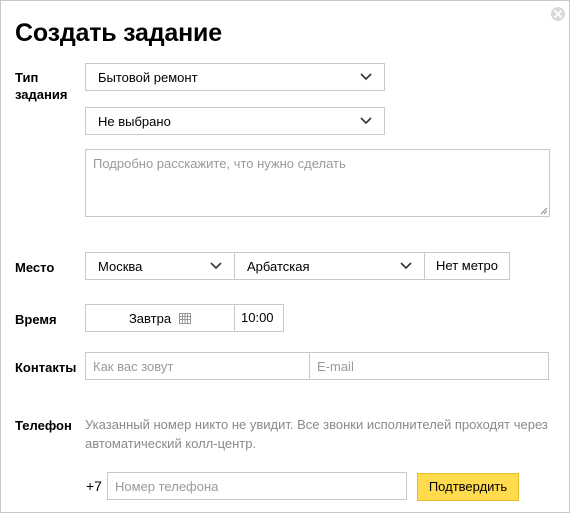  Describe the element at coordinates (278, 266) in the screenshot. I see `metro-station-value: Арбатская` at that location.